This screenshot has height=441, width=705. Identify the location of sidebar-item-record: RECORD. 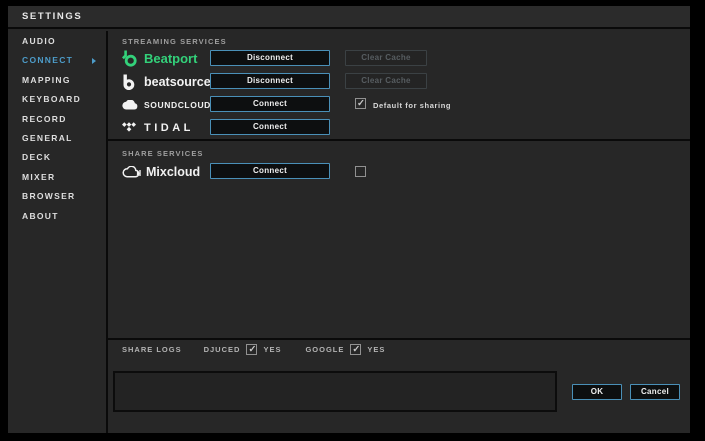
(57, 119).